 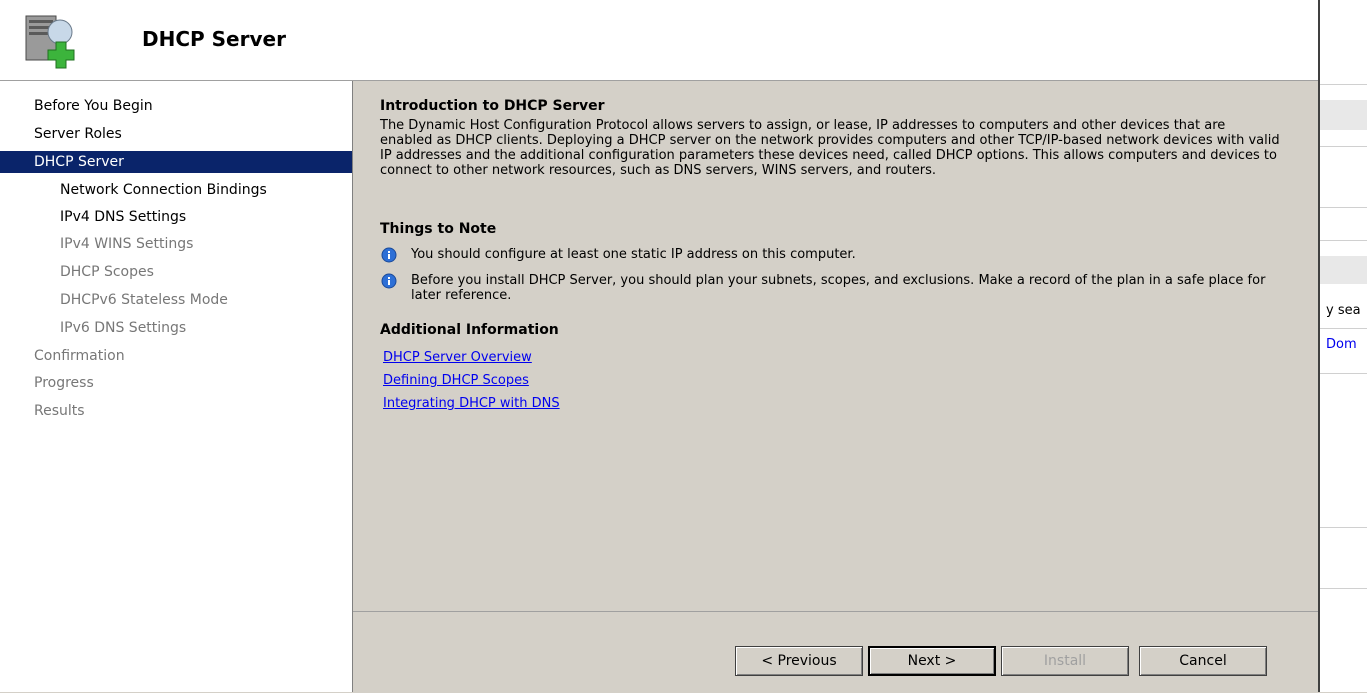 What do you see at coordinates (659, 40) in the screenshot?
I see `wizard-header: DHCP Server` at bounding box center [659, 40].